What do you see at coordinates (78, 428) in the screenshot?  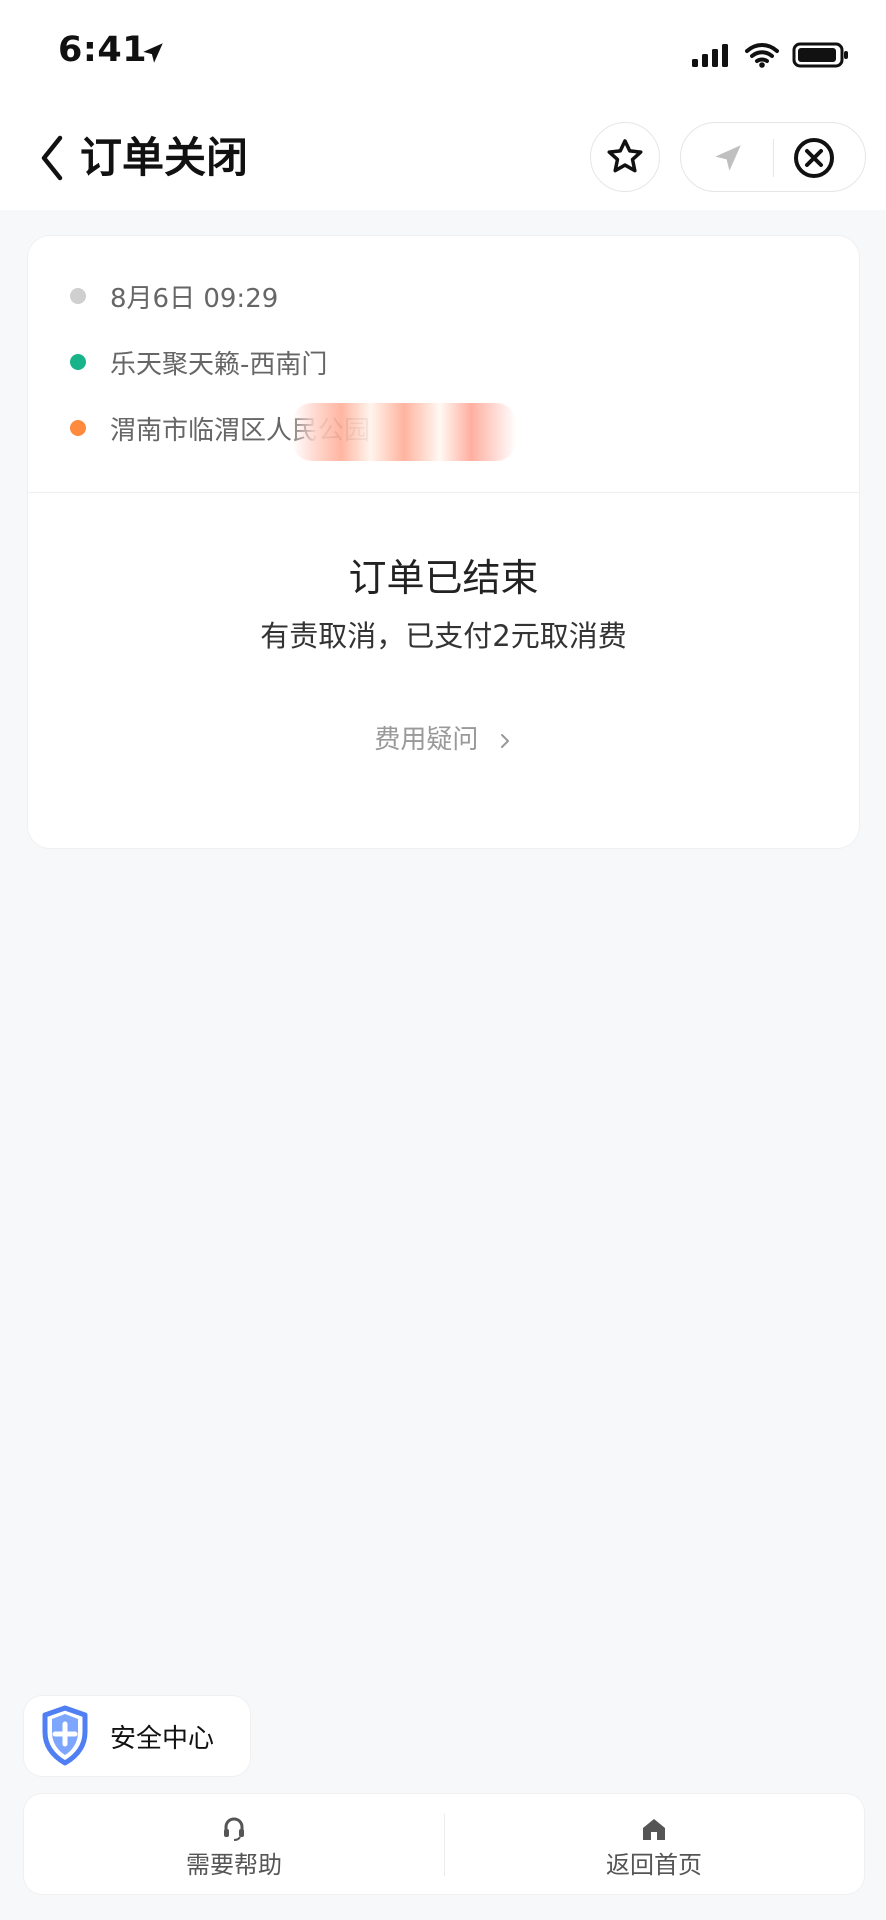 I see `end-point-icon` at bounding box center [78, 428].